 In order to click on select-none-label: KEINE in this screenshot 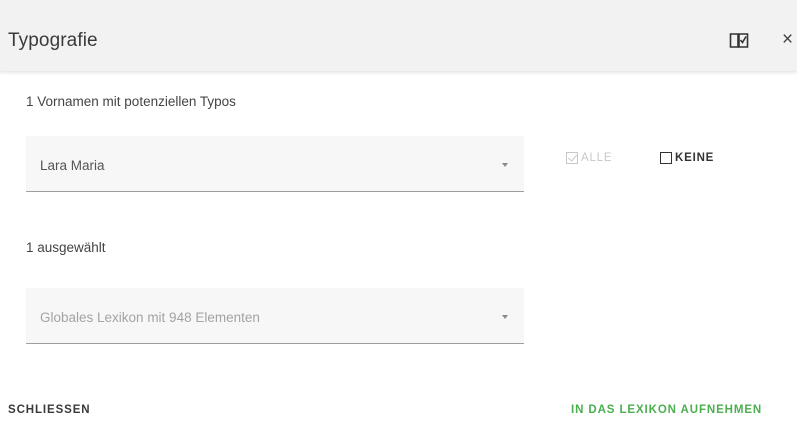, I will do `click(695, 158)`.